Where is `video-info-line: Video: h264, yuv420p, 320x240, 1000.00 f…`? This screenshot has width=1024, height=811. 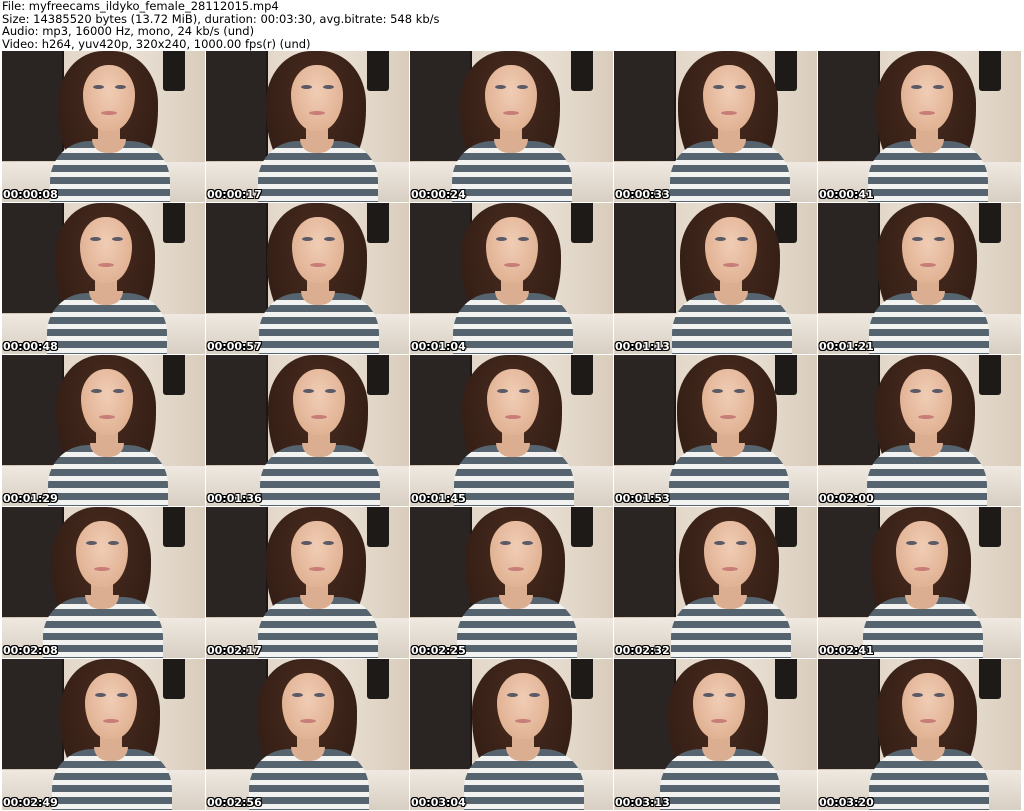 video-info-line: Video: h264, yuv420p, 320x240, 1000.00 f… is located at coordinates (156, 43).